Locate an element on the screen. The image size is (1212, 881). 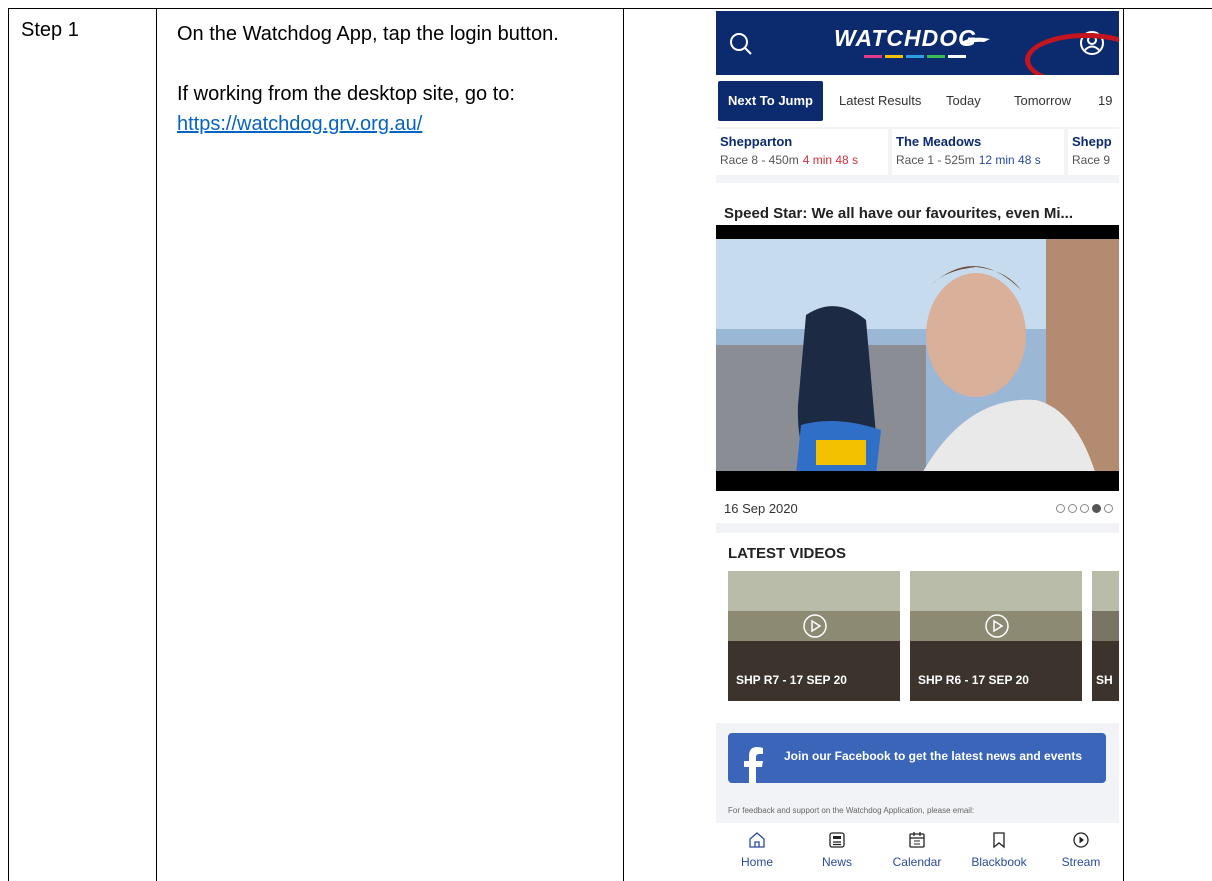
bottom-navigation: Home News Calendar Blackbook Stream is located at coordinates (917, 852).